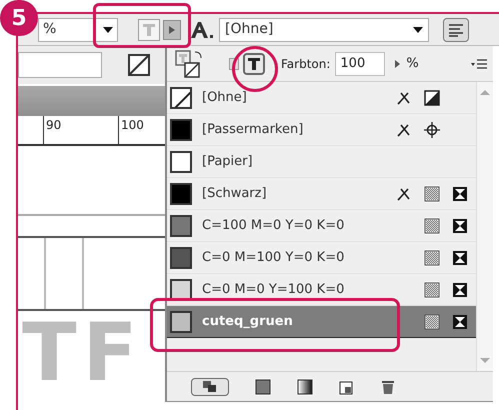 Image resolution: width=499 pixels, height=410 pixels. What do you see at coordinates (479, 63) in the screenshot?
I see `menu-icon` at bounding box center [479, 63].